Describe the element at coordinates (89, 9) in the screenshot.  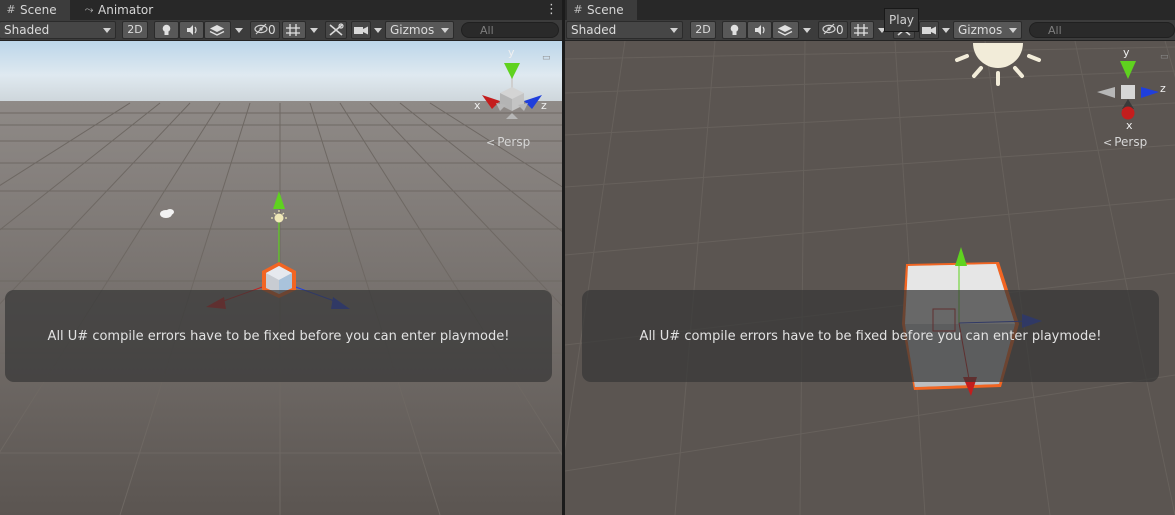
I see `animator-icon: ⤳` at that location.